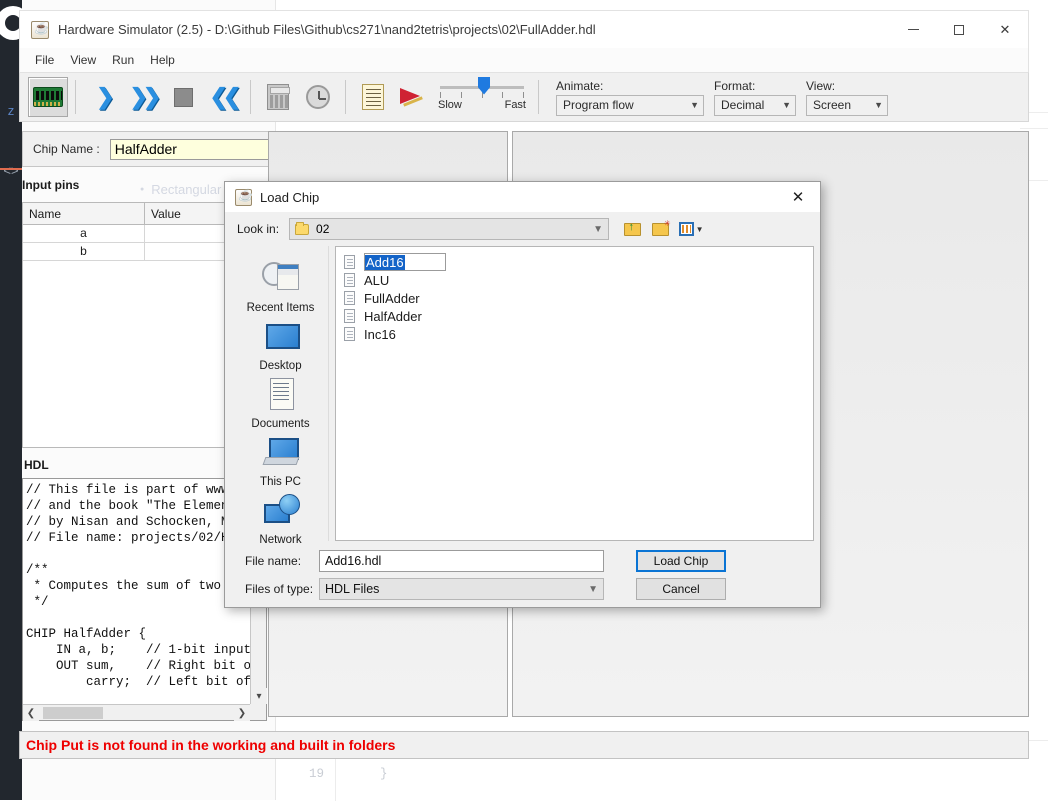 The width and height of the screenshot is (1048, 801). What do you see at coordinates (83, 60) in the screenshot?
I see `menu-view: View` at bounding box center [83, 60].